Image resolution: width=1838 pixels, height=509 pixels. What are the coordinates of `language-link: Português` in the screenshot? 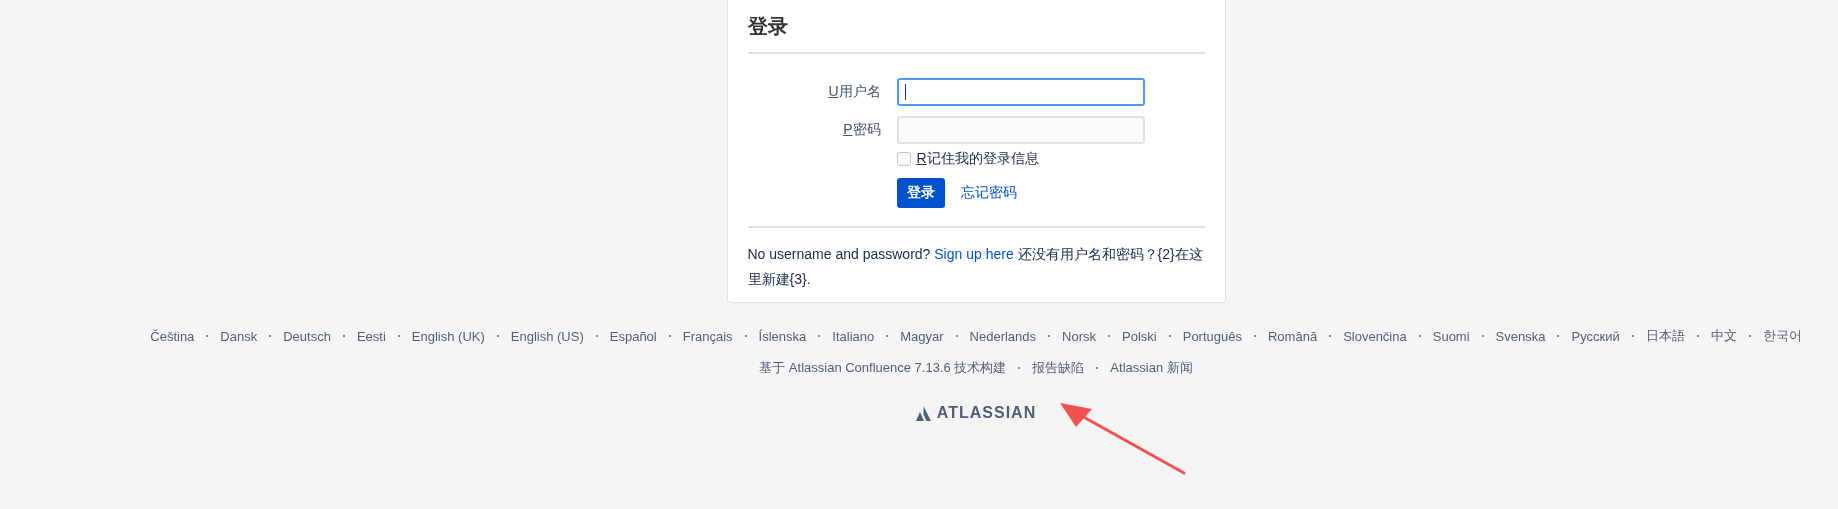 It's located at (1212, 336).